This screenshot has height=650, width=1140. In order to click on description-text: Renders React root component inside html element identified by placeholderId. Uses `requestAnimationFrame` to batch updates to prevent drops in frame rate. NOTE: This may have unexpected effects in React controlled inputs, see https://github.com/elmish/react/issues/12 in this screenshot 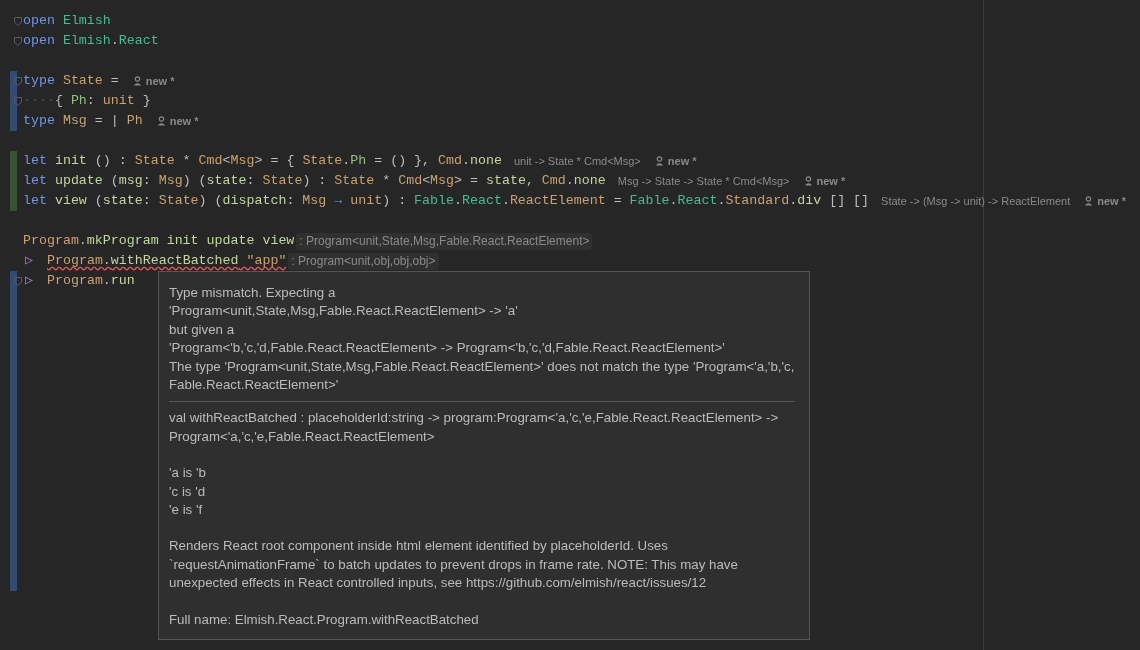, I will do `click(454, 565)`.